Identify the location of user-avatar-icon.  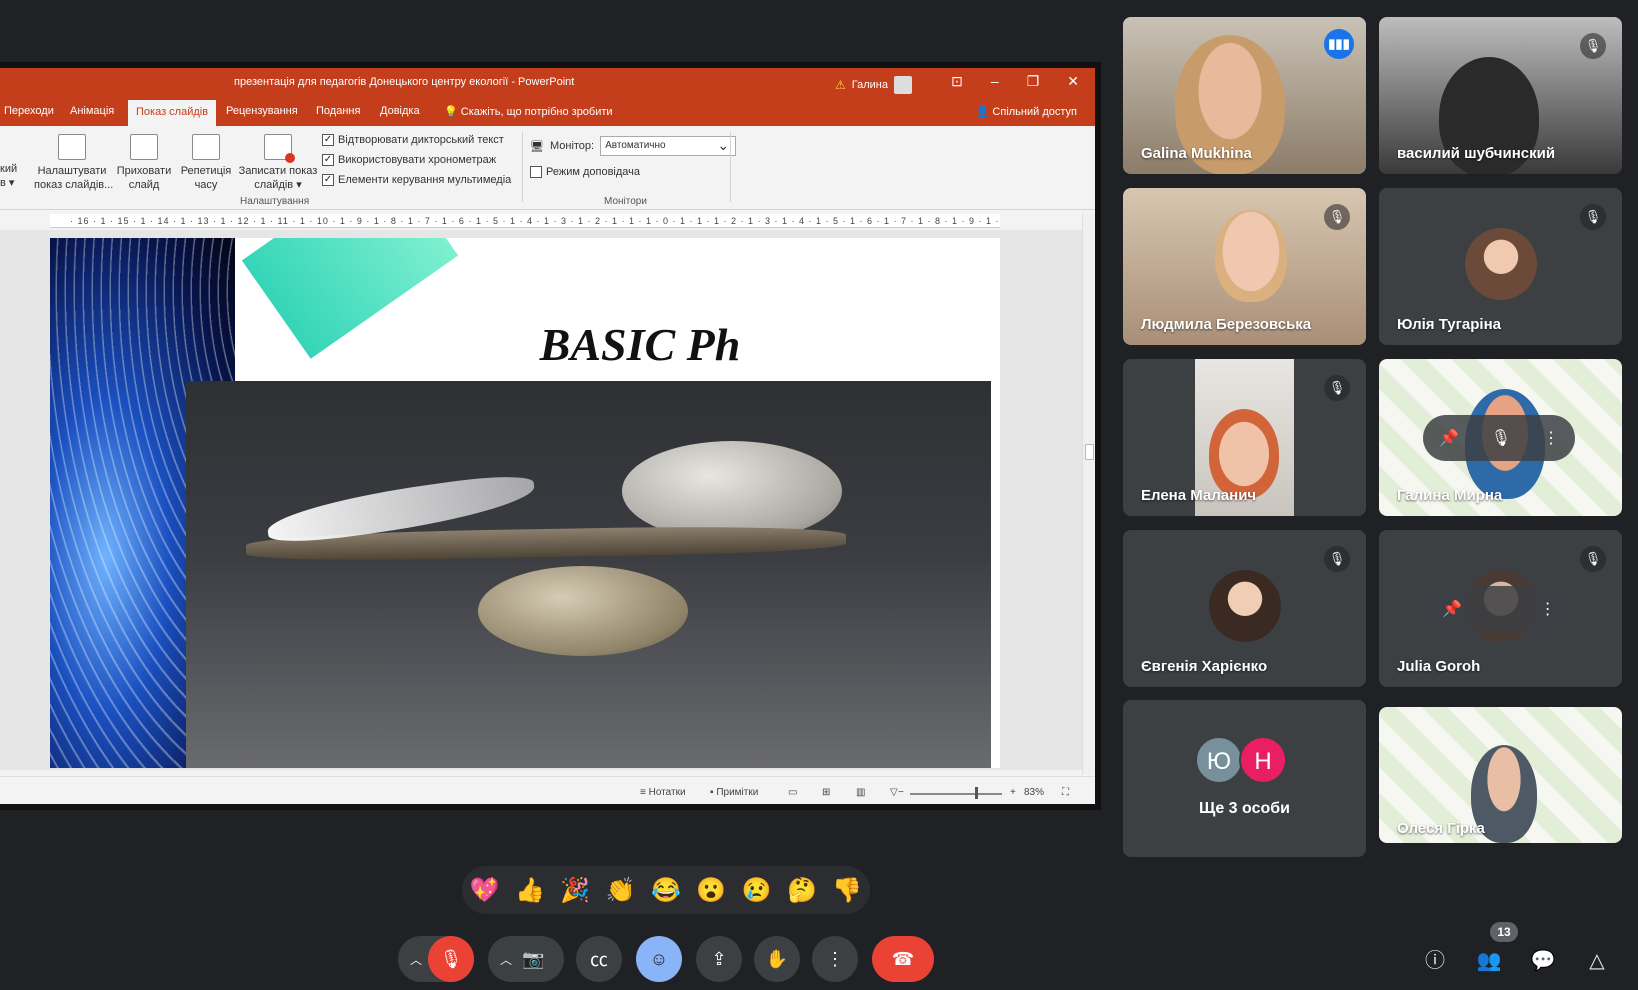
(902, 85).